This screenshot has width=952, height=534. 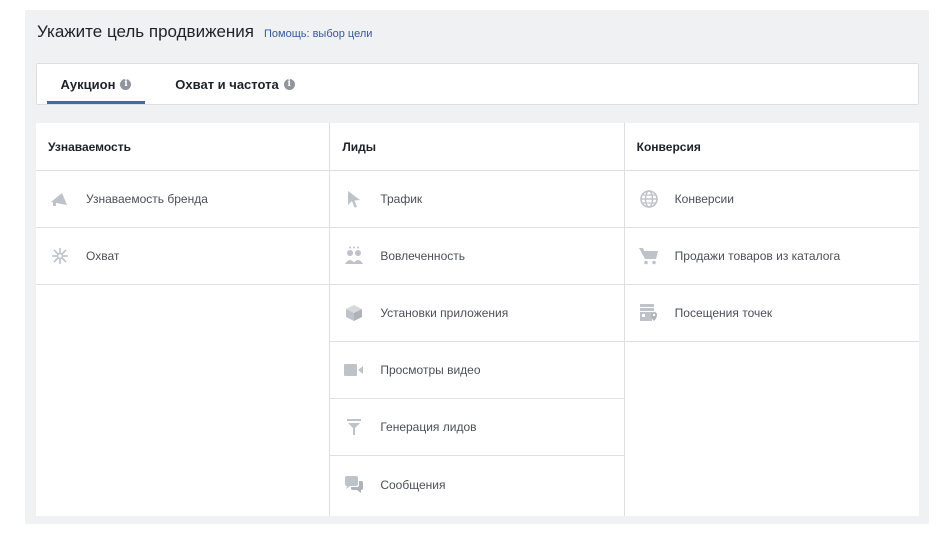 What do you see at coordinates (401, 199) in the screenshot?
I see `objective-label: Трафик` at bounding box center [401, 199].